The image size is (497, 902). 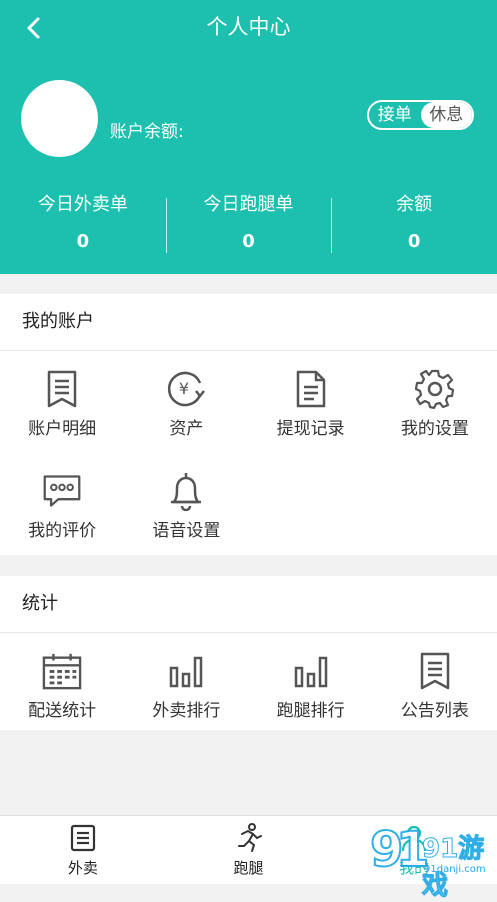 What do you see at coordinates (248, 604) in the screenshot?
I see `section-title: 统计` at bounding box center [248, 604].